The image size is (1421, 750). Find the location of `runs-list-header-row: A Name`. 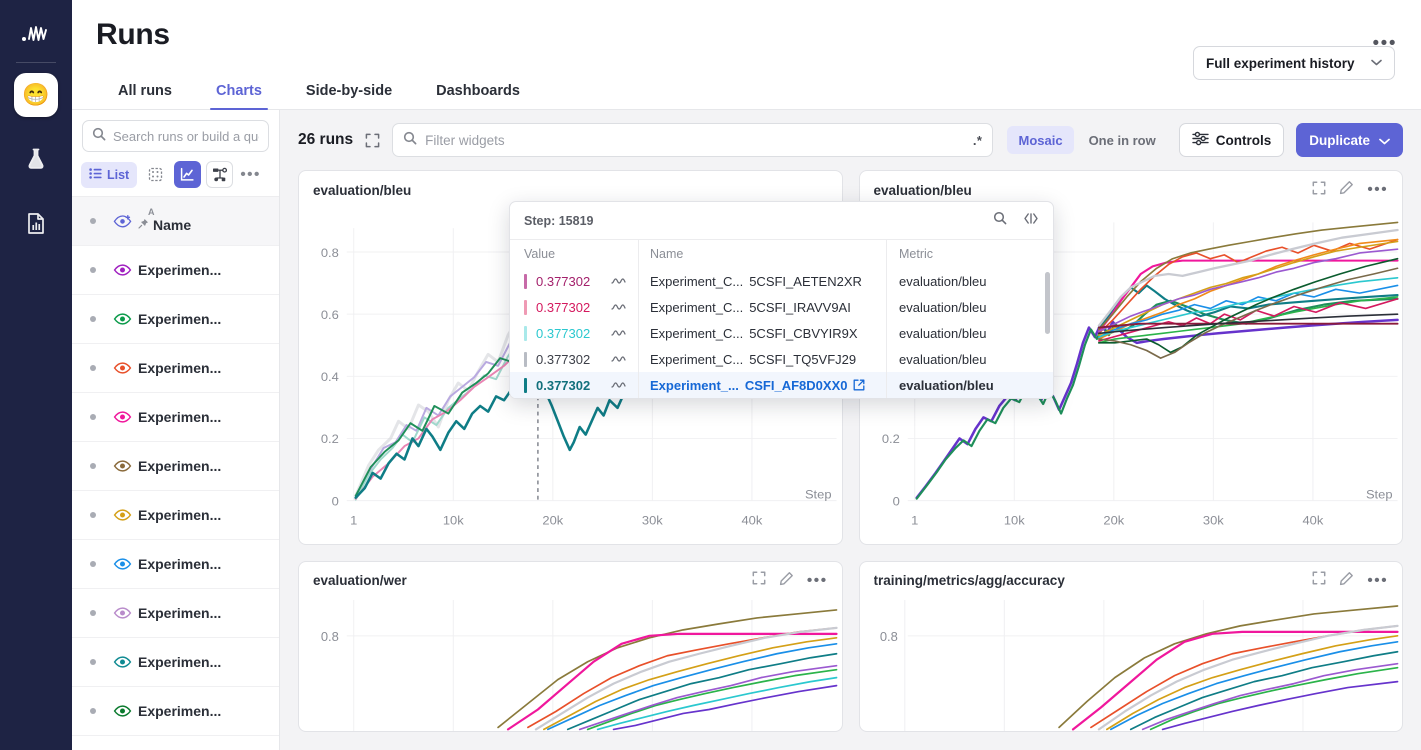

runs-list-header-row: A Name is located at coordinates (175, 221).